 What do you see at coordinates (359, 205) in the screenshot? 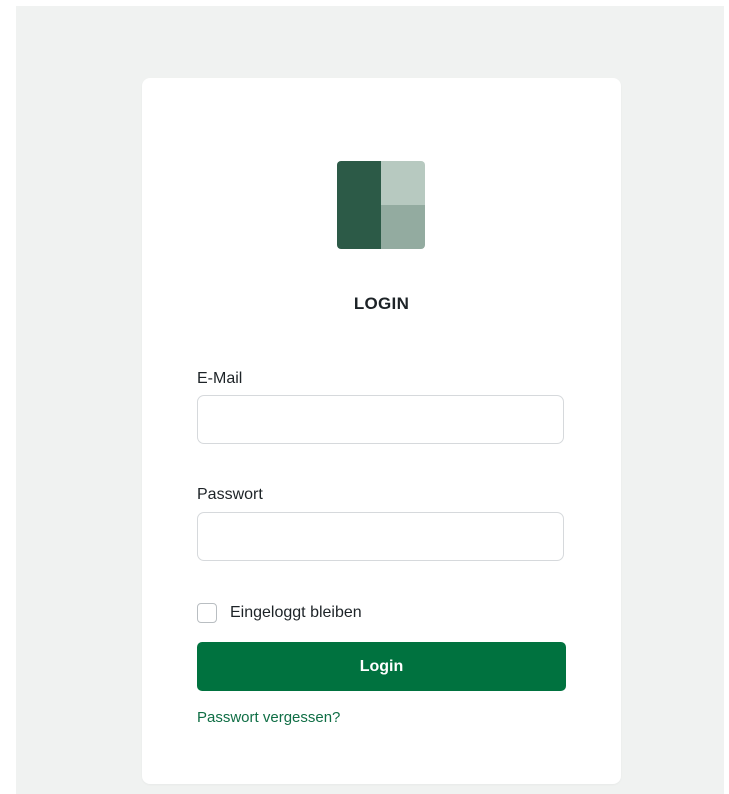
I see `logo-left-block` at bounding box center [359, 205].